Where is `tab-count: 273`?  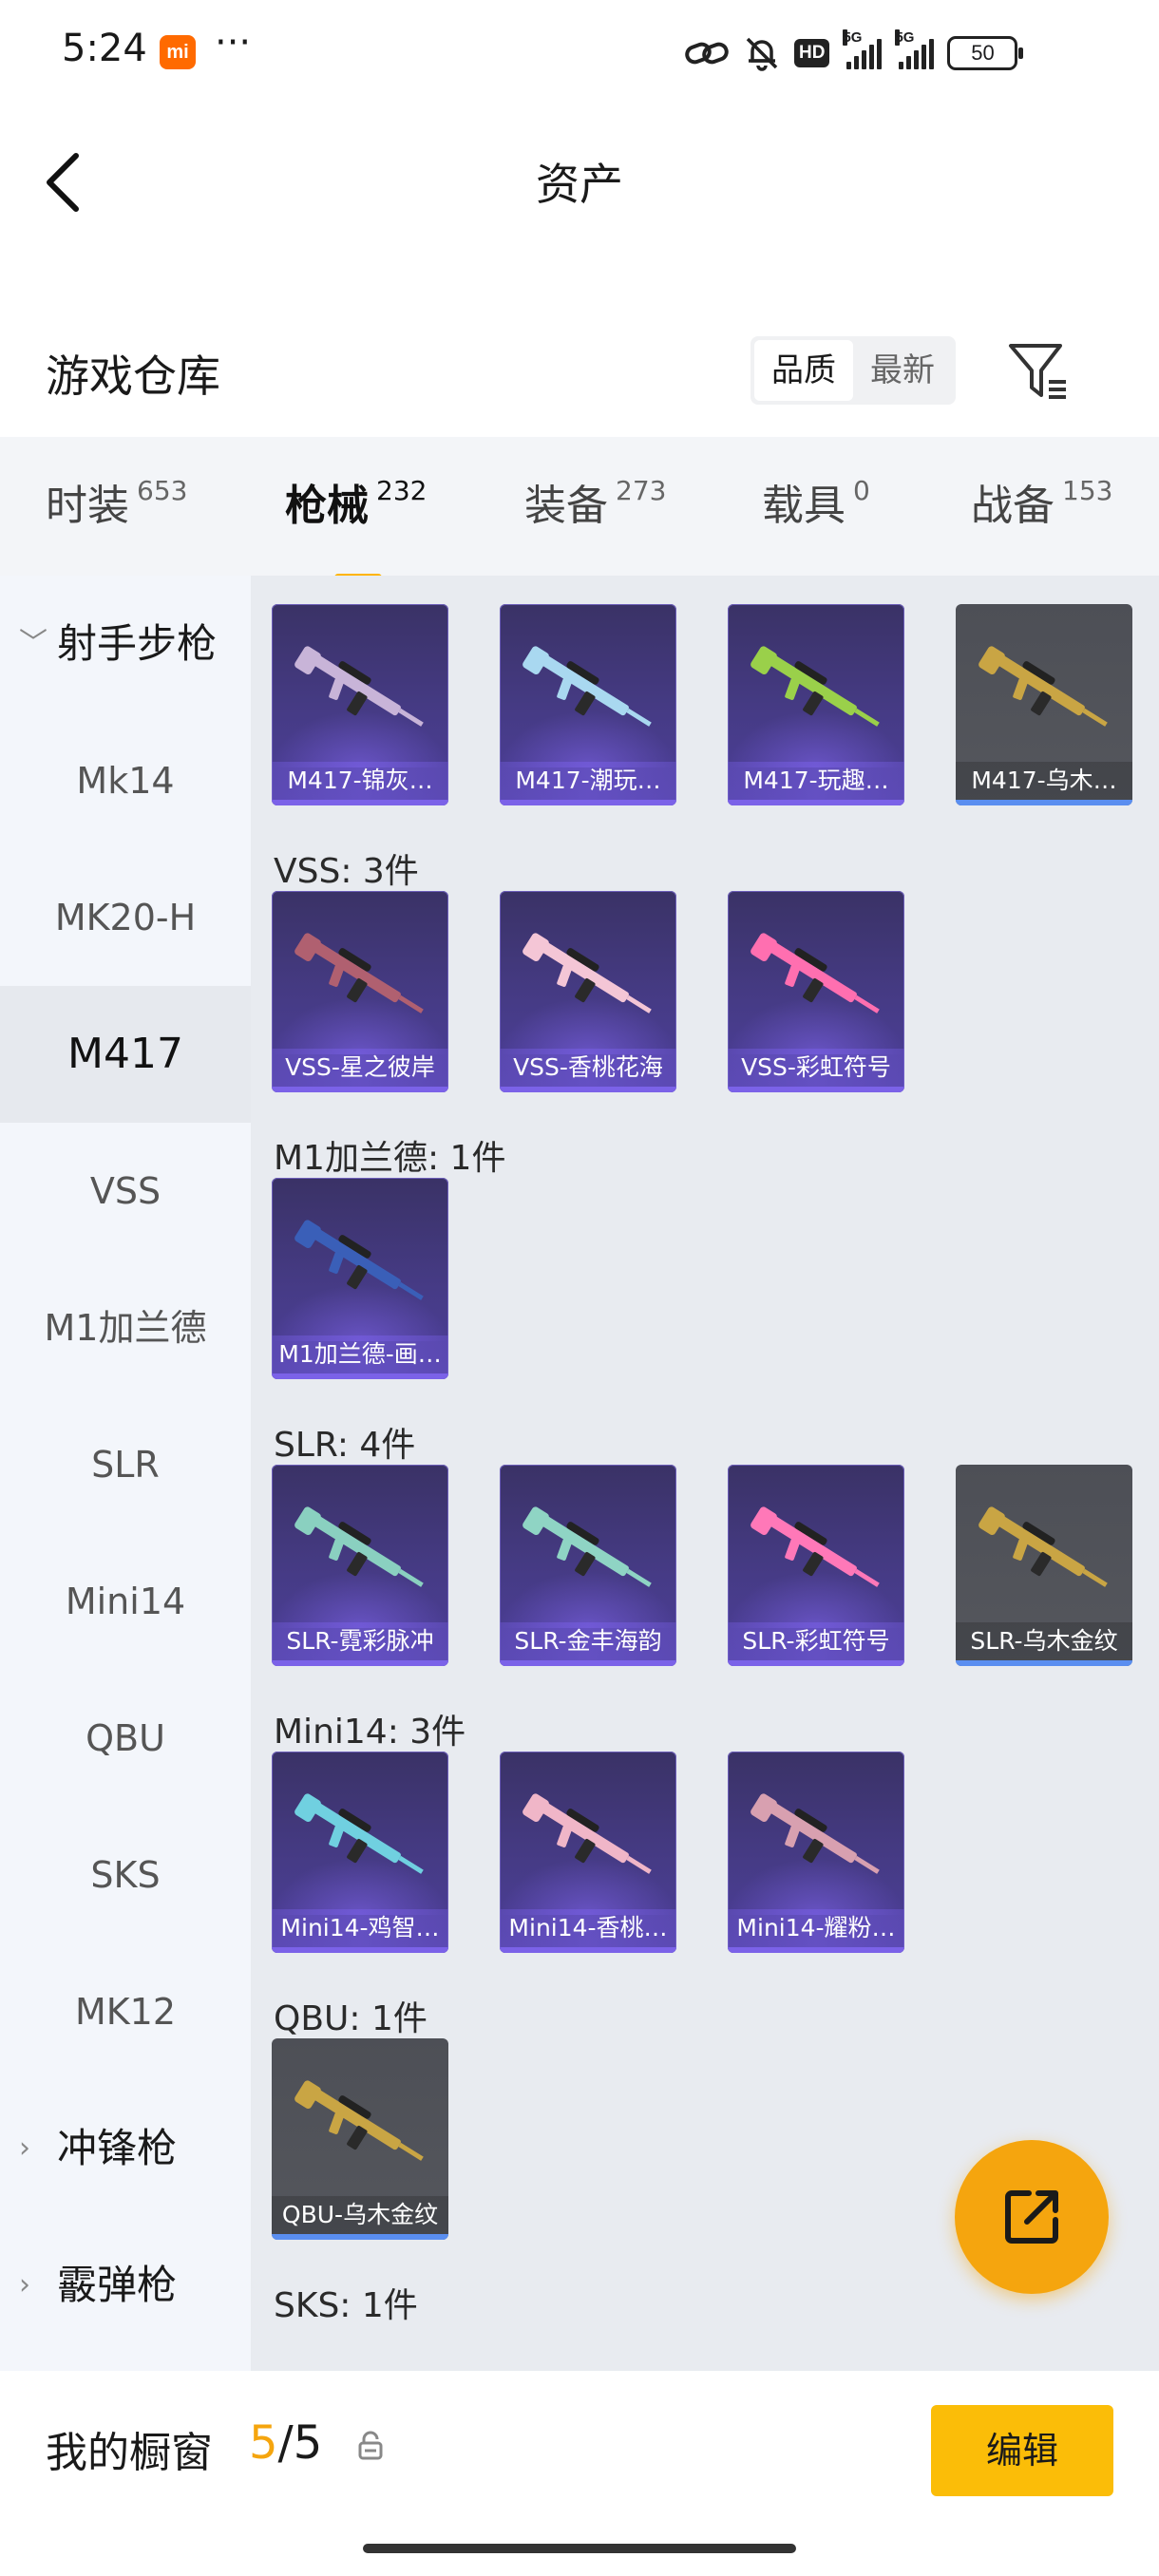
tab-count: 273 is located at coordinates (641, 491).